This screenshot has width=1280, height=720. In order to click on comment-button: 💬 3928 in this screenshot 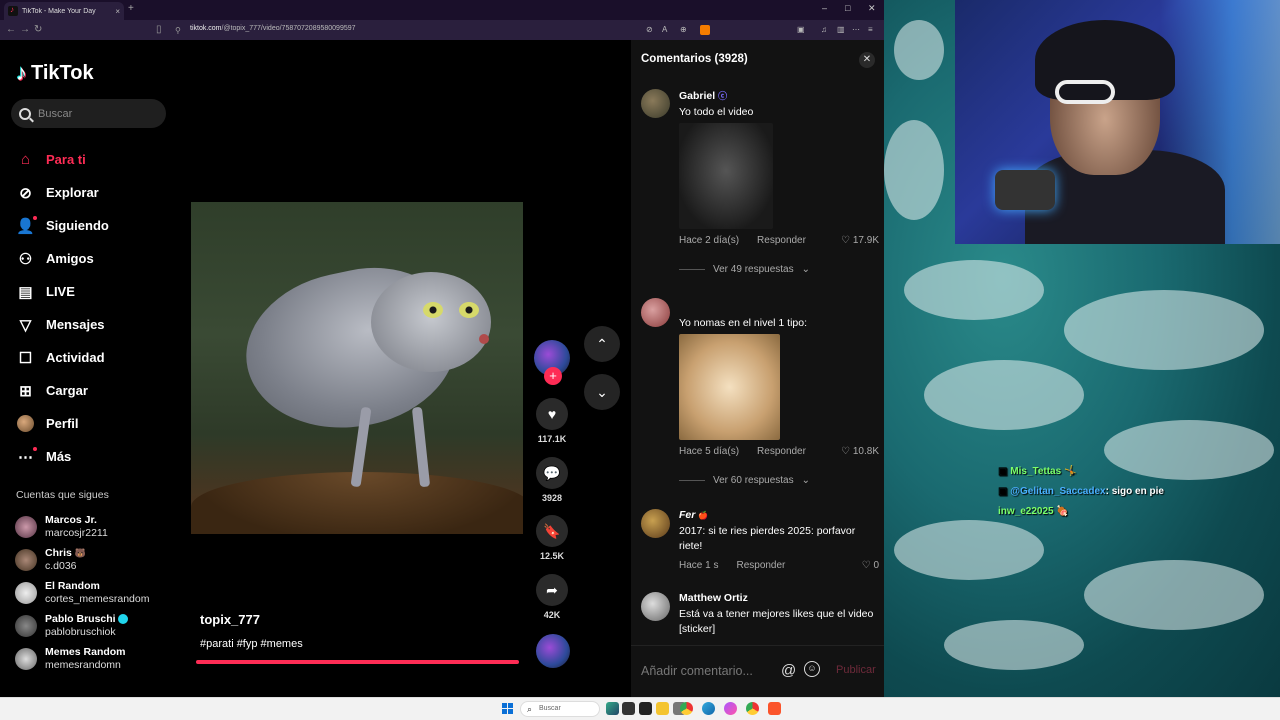, I will do `click(552, 480)`.